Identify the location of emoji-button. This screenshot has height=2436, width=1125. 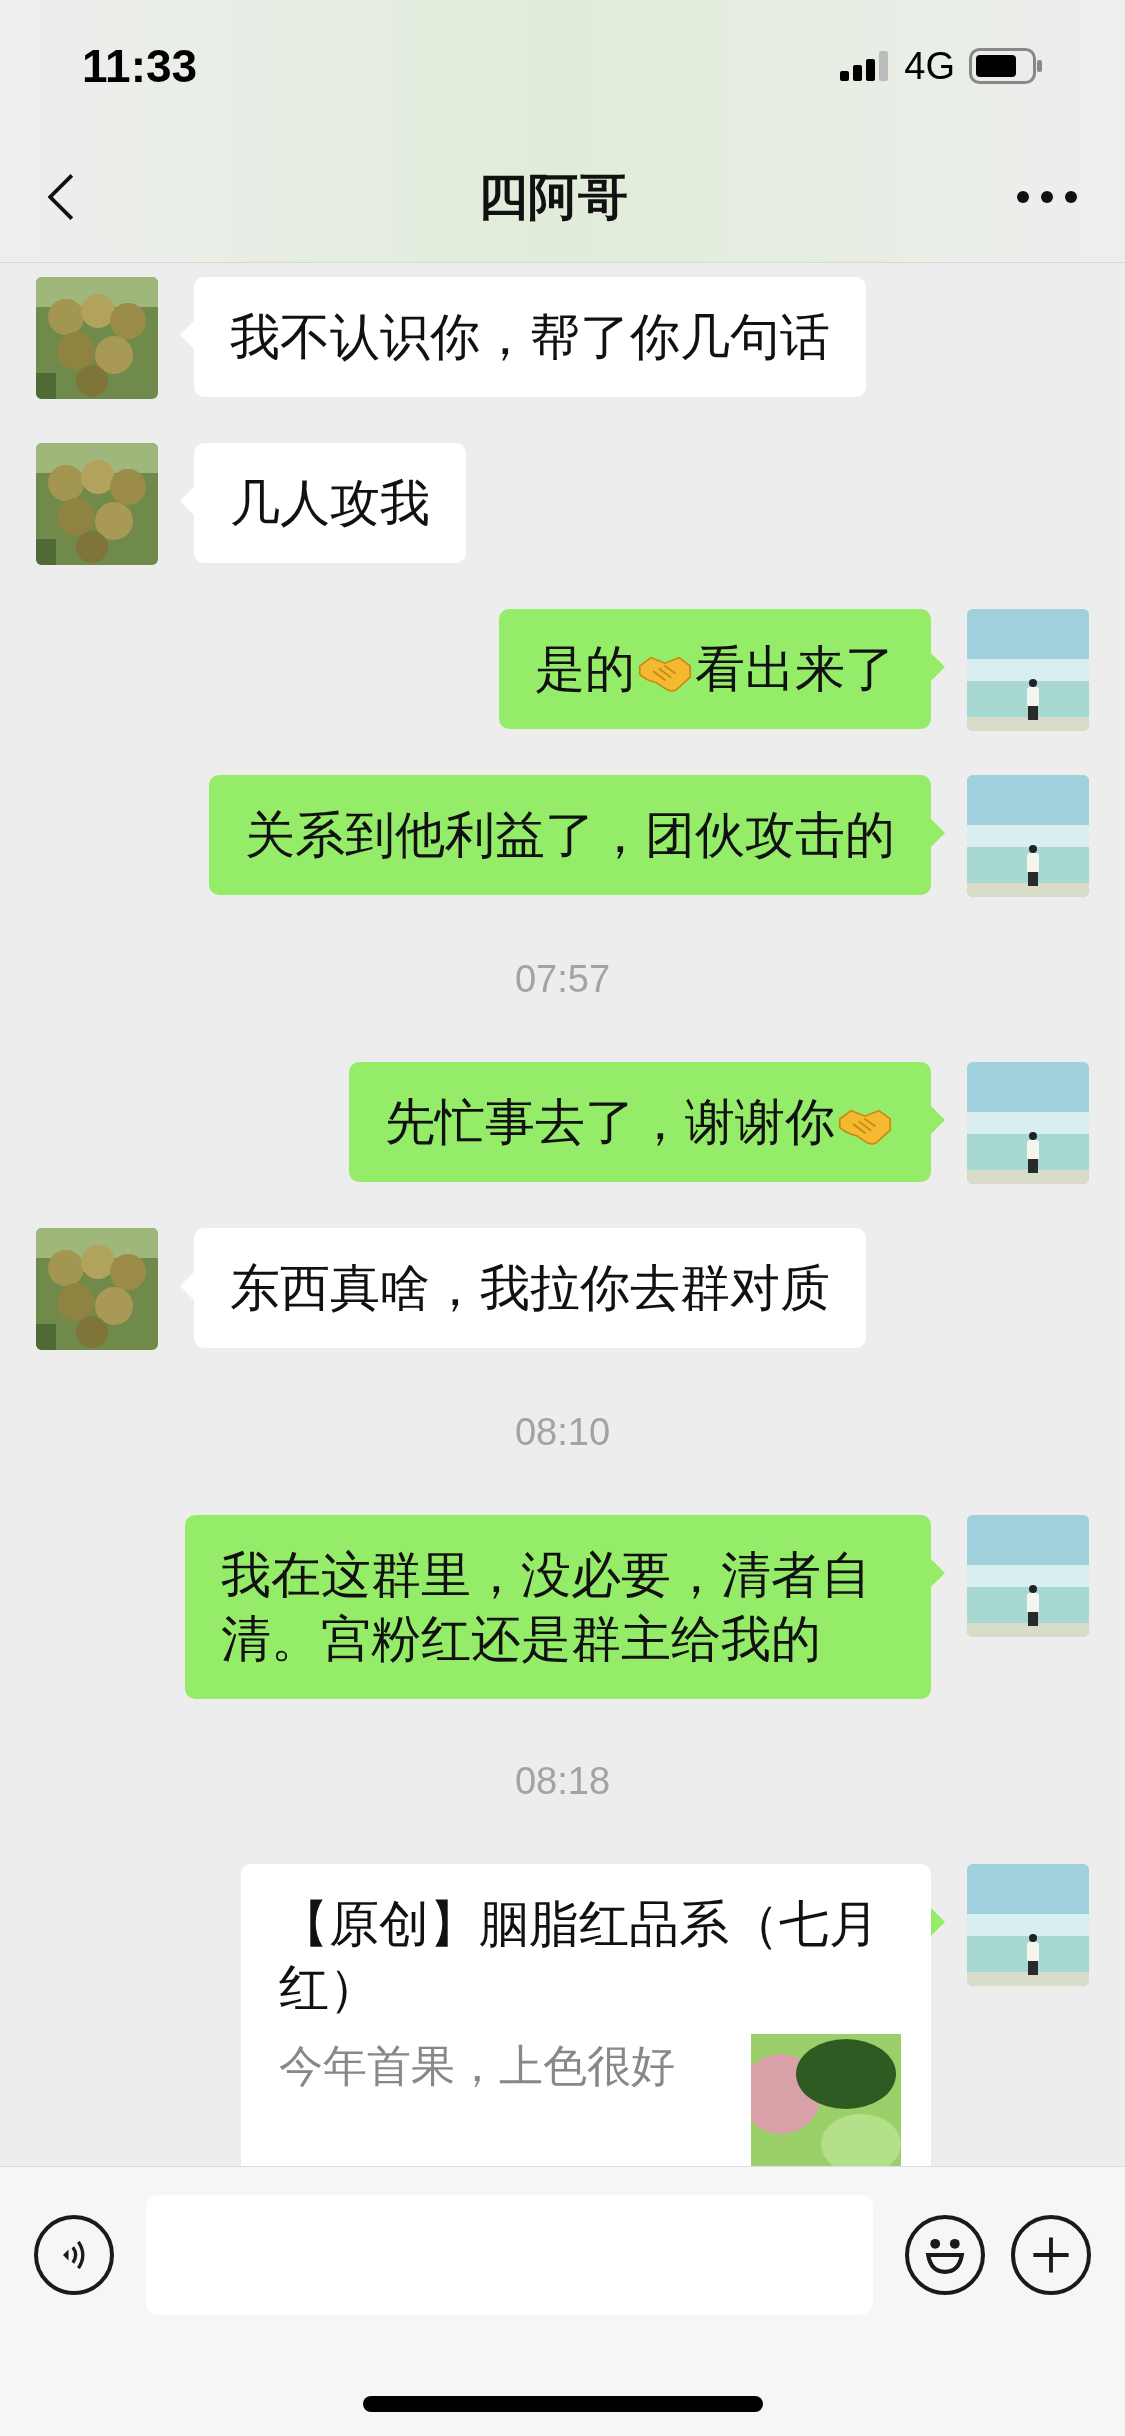
(945, 2255).